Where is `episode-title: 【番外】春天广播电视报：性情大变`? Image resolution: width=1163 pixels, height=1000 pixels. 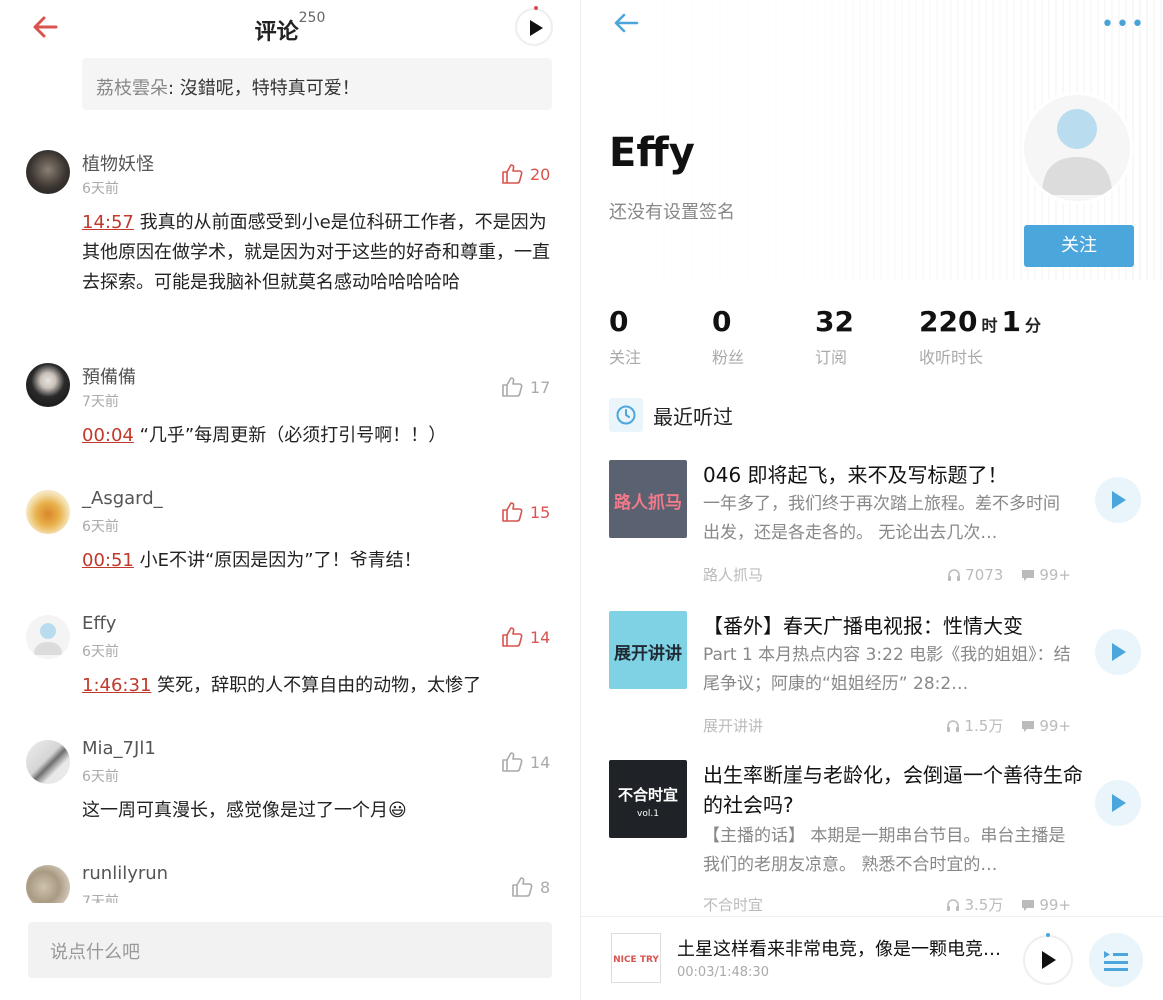
episode-title: 【番外】春天广播电视报：性情大变 is located at coordinates (863, 626).